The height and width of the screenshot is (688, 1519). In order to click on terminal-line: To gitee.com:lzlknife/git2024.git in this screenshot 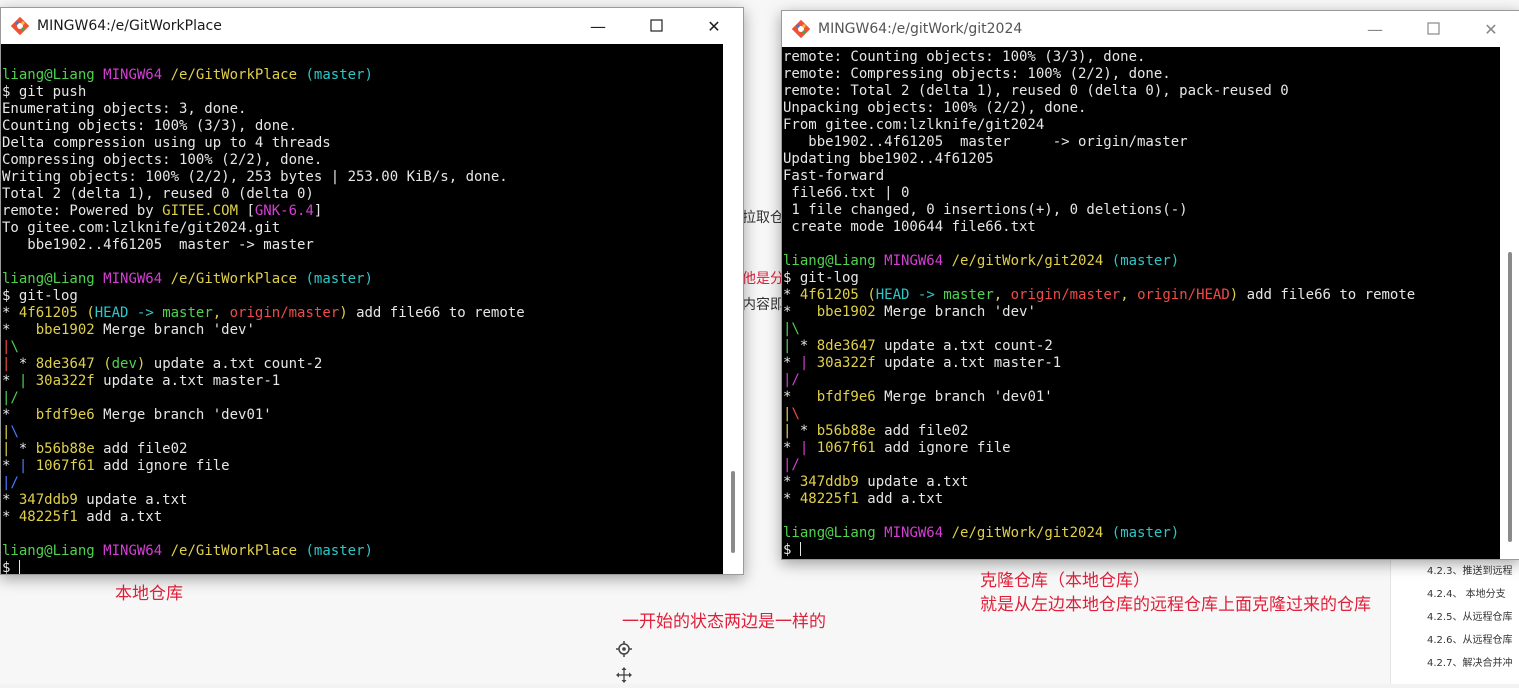, I will do `click(362, 228)`.